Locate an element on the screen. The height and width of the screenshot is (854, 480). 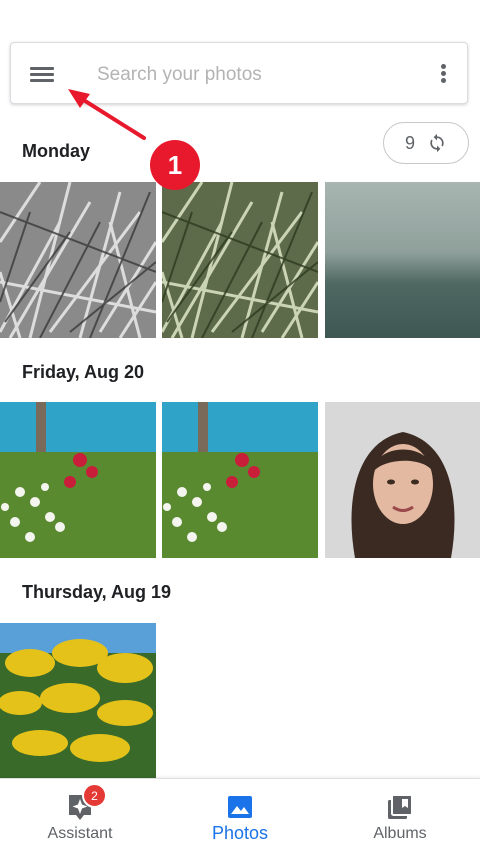
nav-label-photos: Photos is located at coordinates (240, 833).